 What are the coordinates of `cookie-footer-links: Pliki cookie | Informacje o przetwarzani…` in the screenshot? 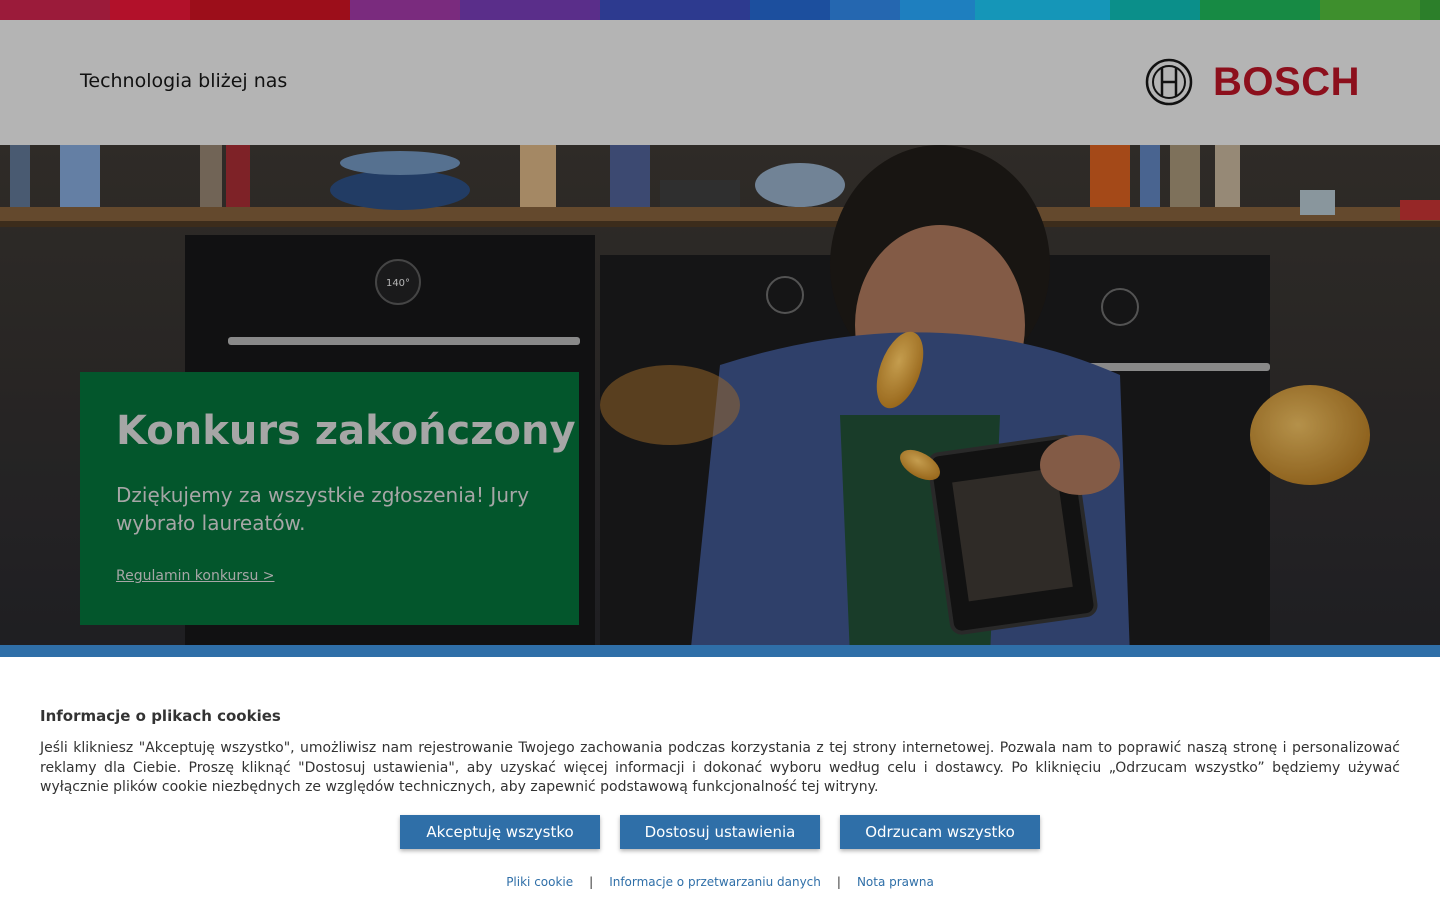 It's located at (720, 882).